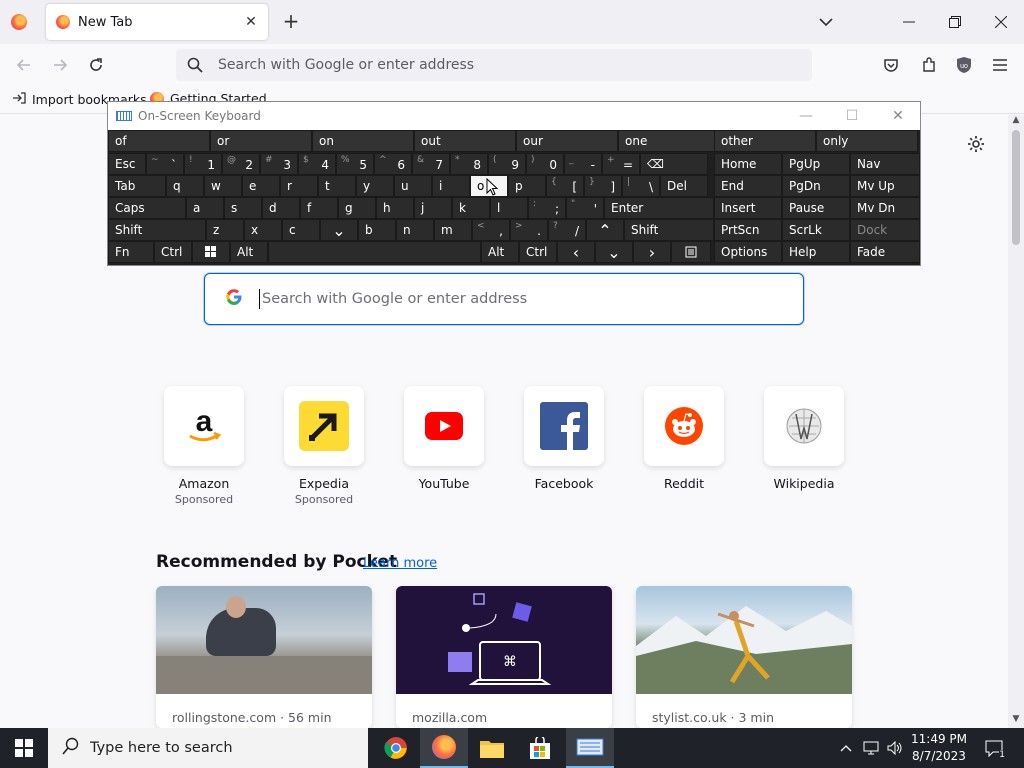  I want to click on ublock-shield-icon: uo, so click(964, 65).